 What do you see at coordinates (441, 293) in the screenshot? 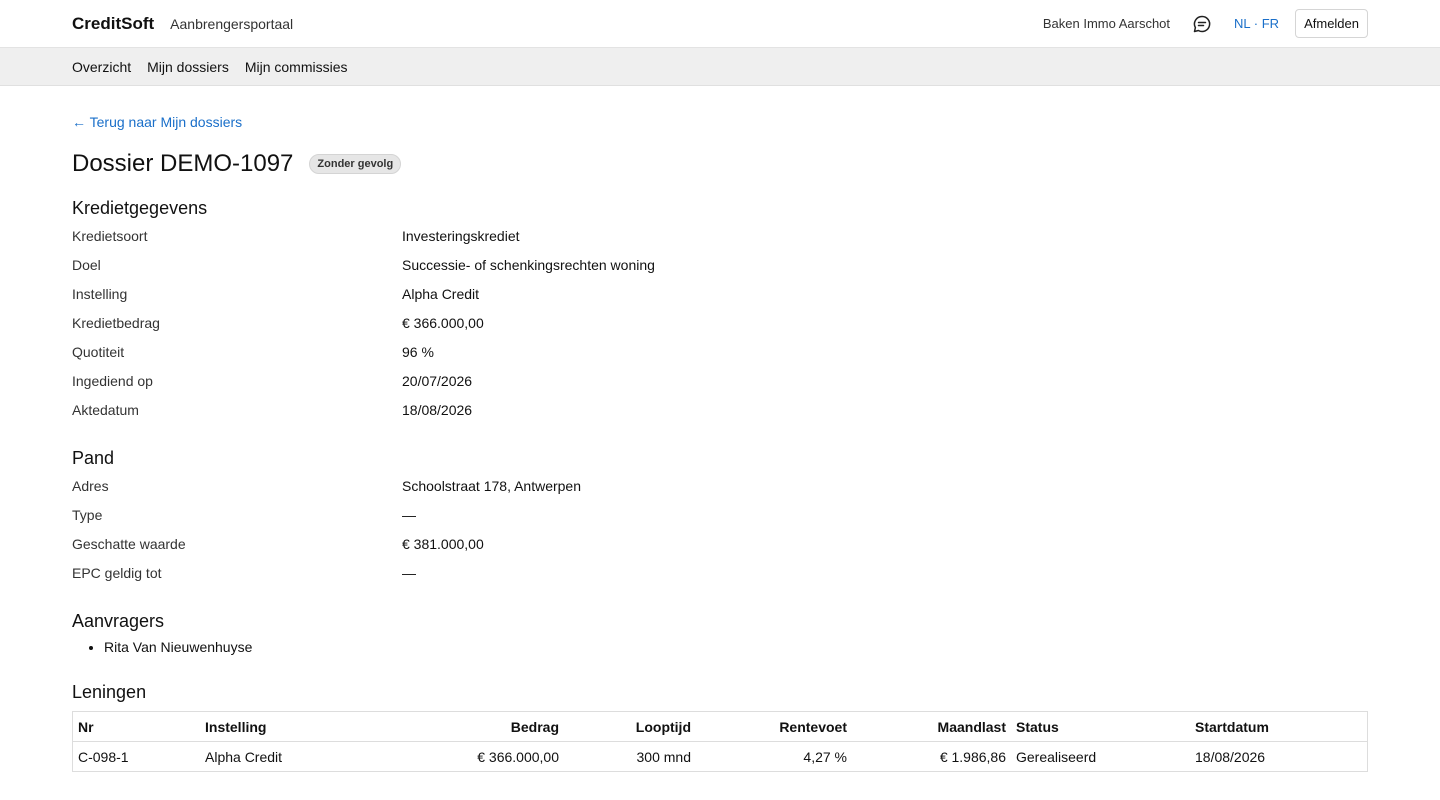
I see `detail-value: Alpha Credit` at bounding box center [441, 293].